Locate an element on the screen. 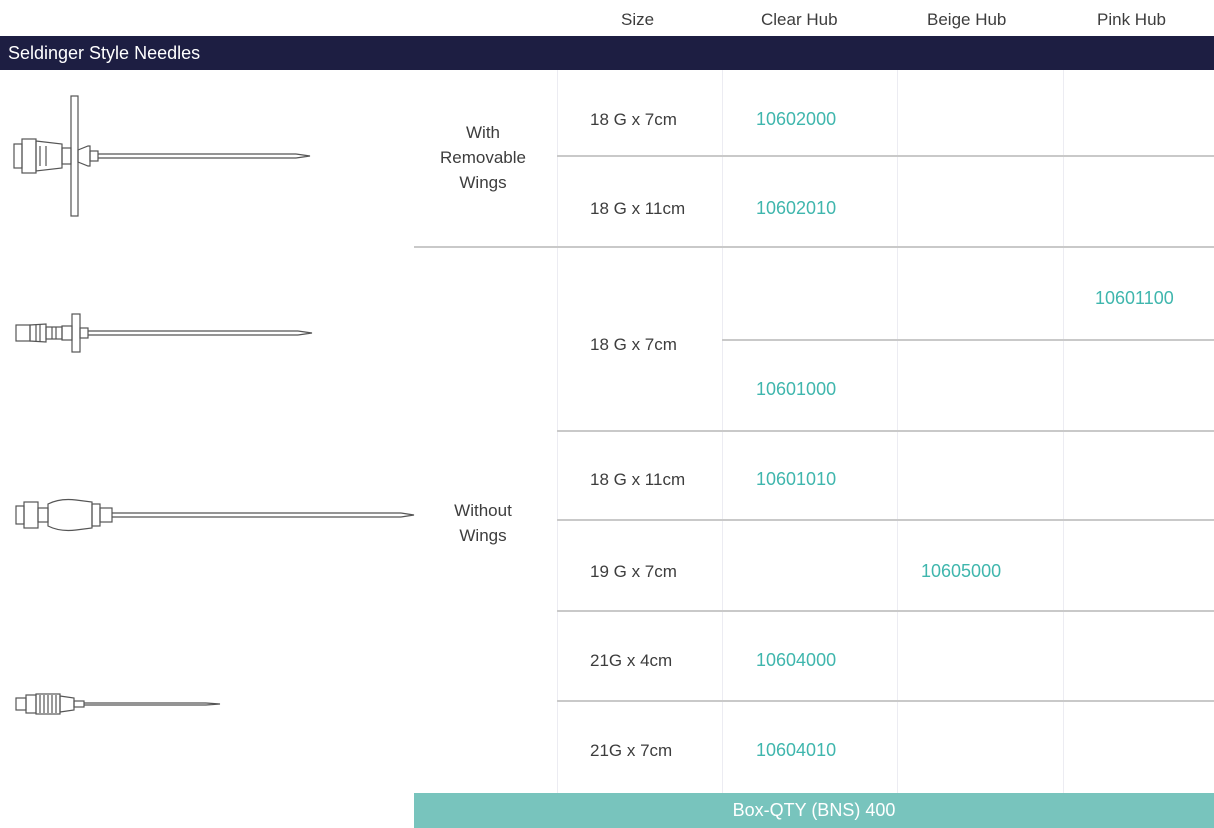 This screenshot has height=828, width=1214. table-title: Seldinger Style Needles is located at coordinates (104, 53).